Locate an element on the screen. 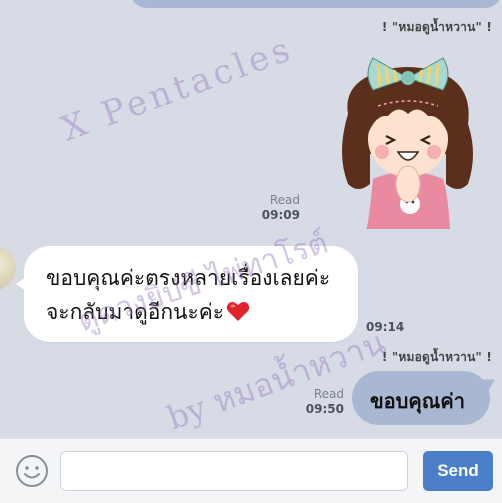  message-line: จะกลับมาดูอีกนะค่ะ is located at coordinates (135, 312).